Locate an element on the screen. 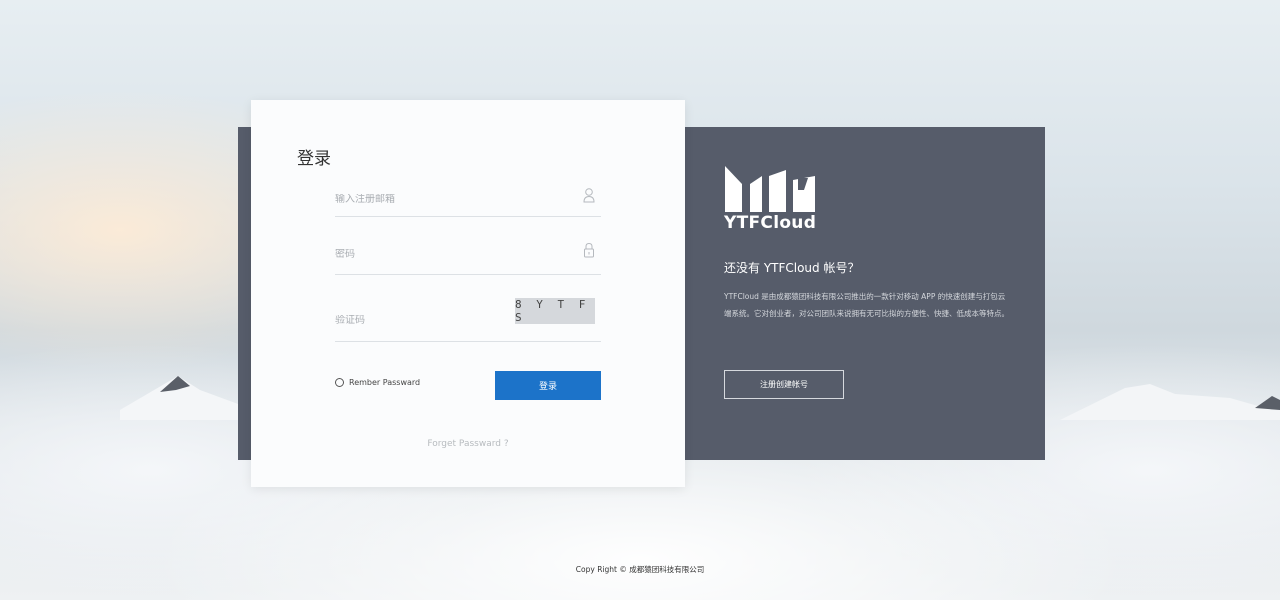  remember-password-option: Rember Passward is located at coordinates (377, 382).